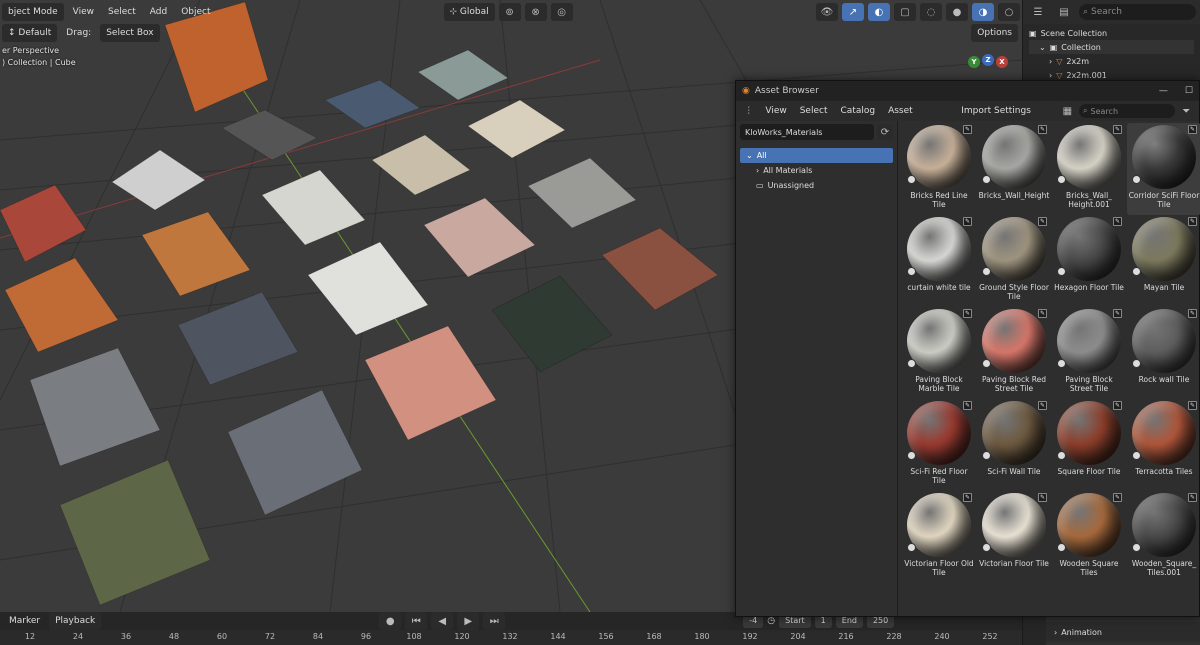  What do you see at coordinates (1163, 353) in the screenshot?
I see `asset-item: ✎ Rock wall Tile` at bounding box center [1163, 353].